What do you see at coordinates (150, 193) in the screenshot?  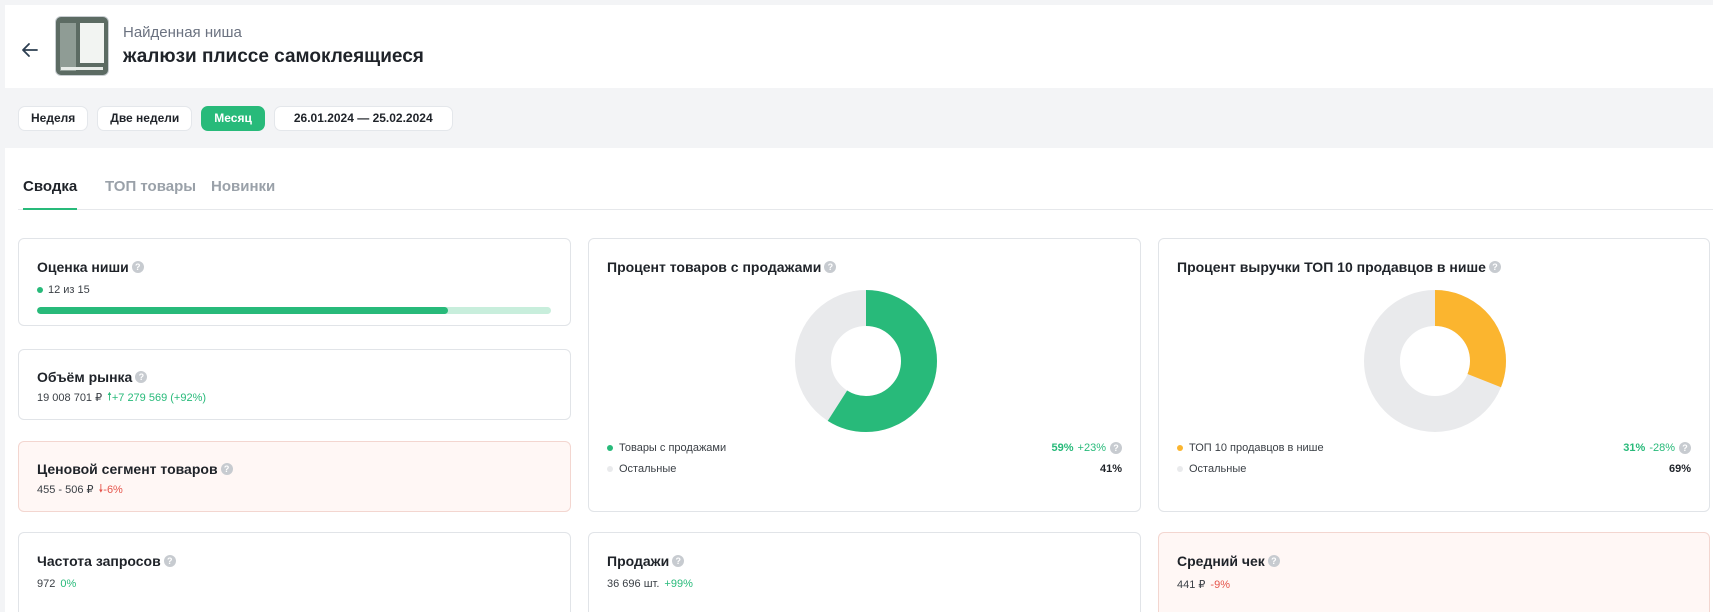 I see `tab-top-products: ТОП товары` at bounding box center [150, 193].